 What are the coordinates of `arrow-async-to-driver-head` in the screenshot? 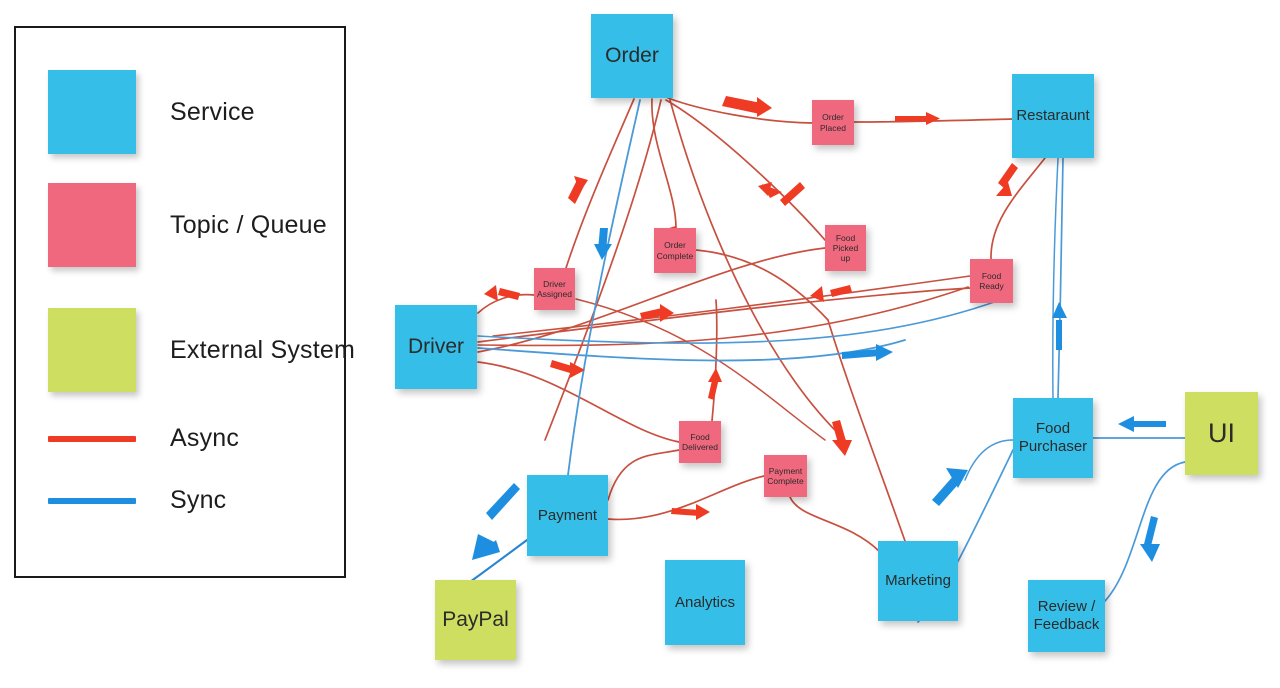 It's located at (491, 293).